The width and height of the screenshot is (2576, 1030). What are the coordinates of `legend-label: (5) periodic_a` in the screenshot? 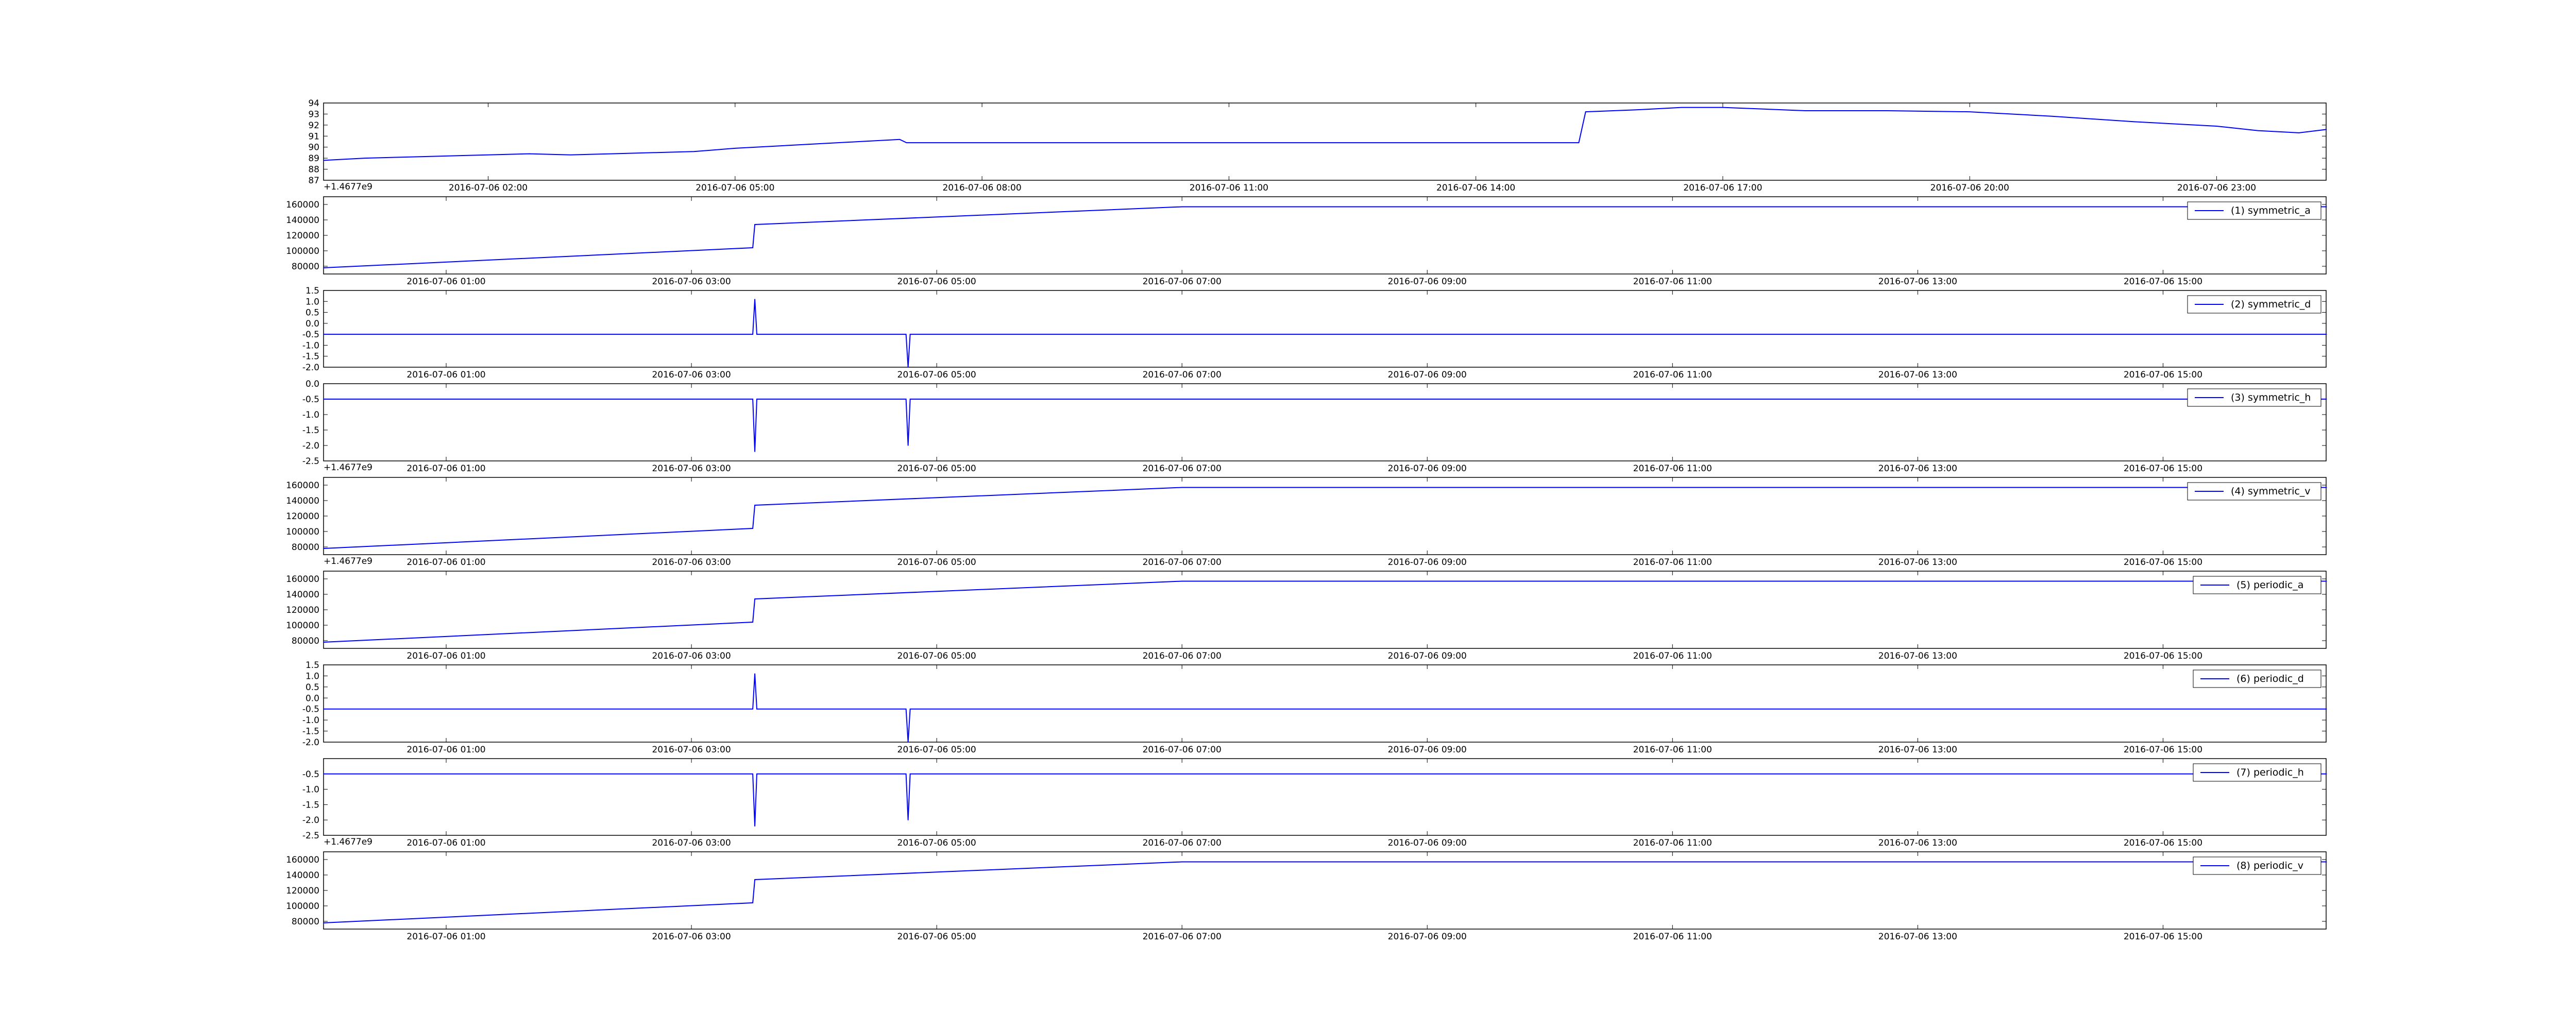 It's located at (2269, 585).